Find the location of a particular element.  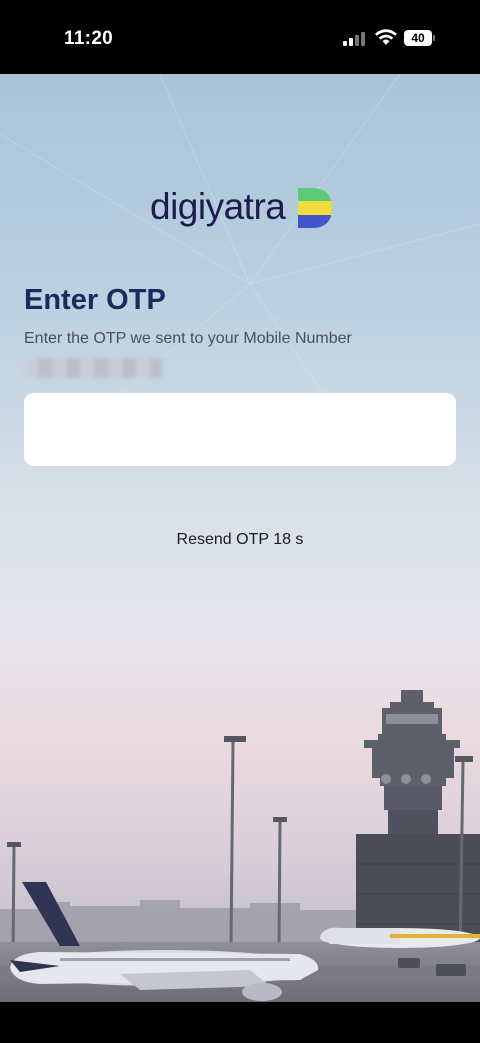

logo-mark-icon is located at coordinates (315, 208).